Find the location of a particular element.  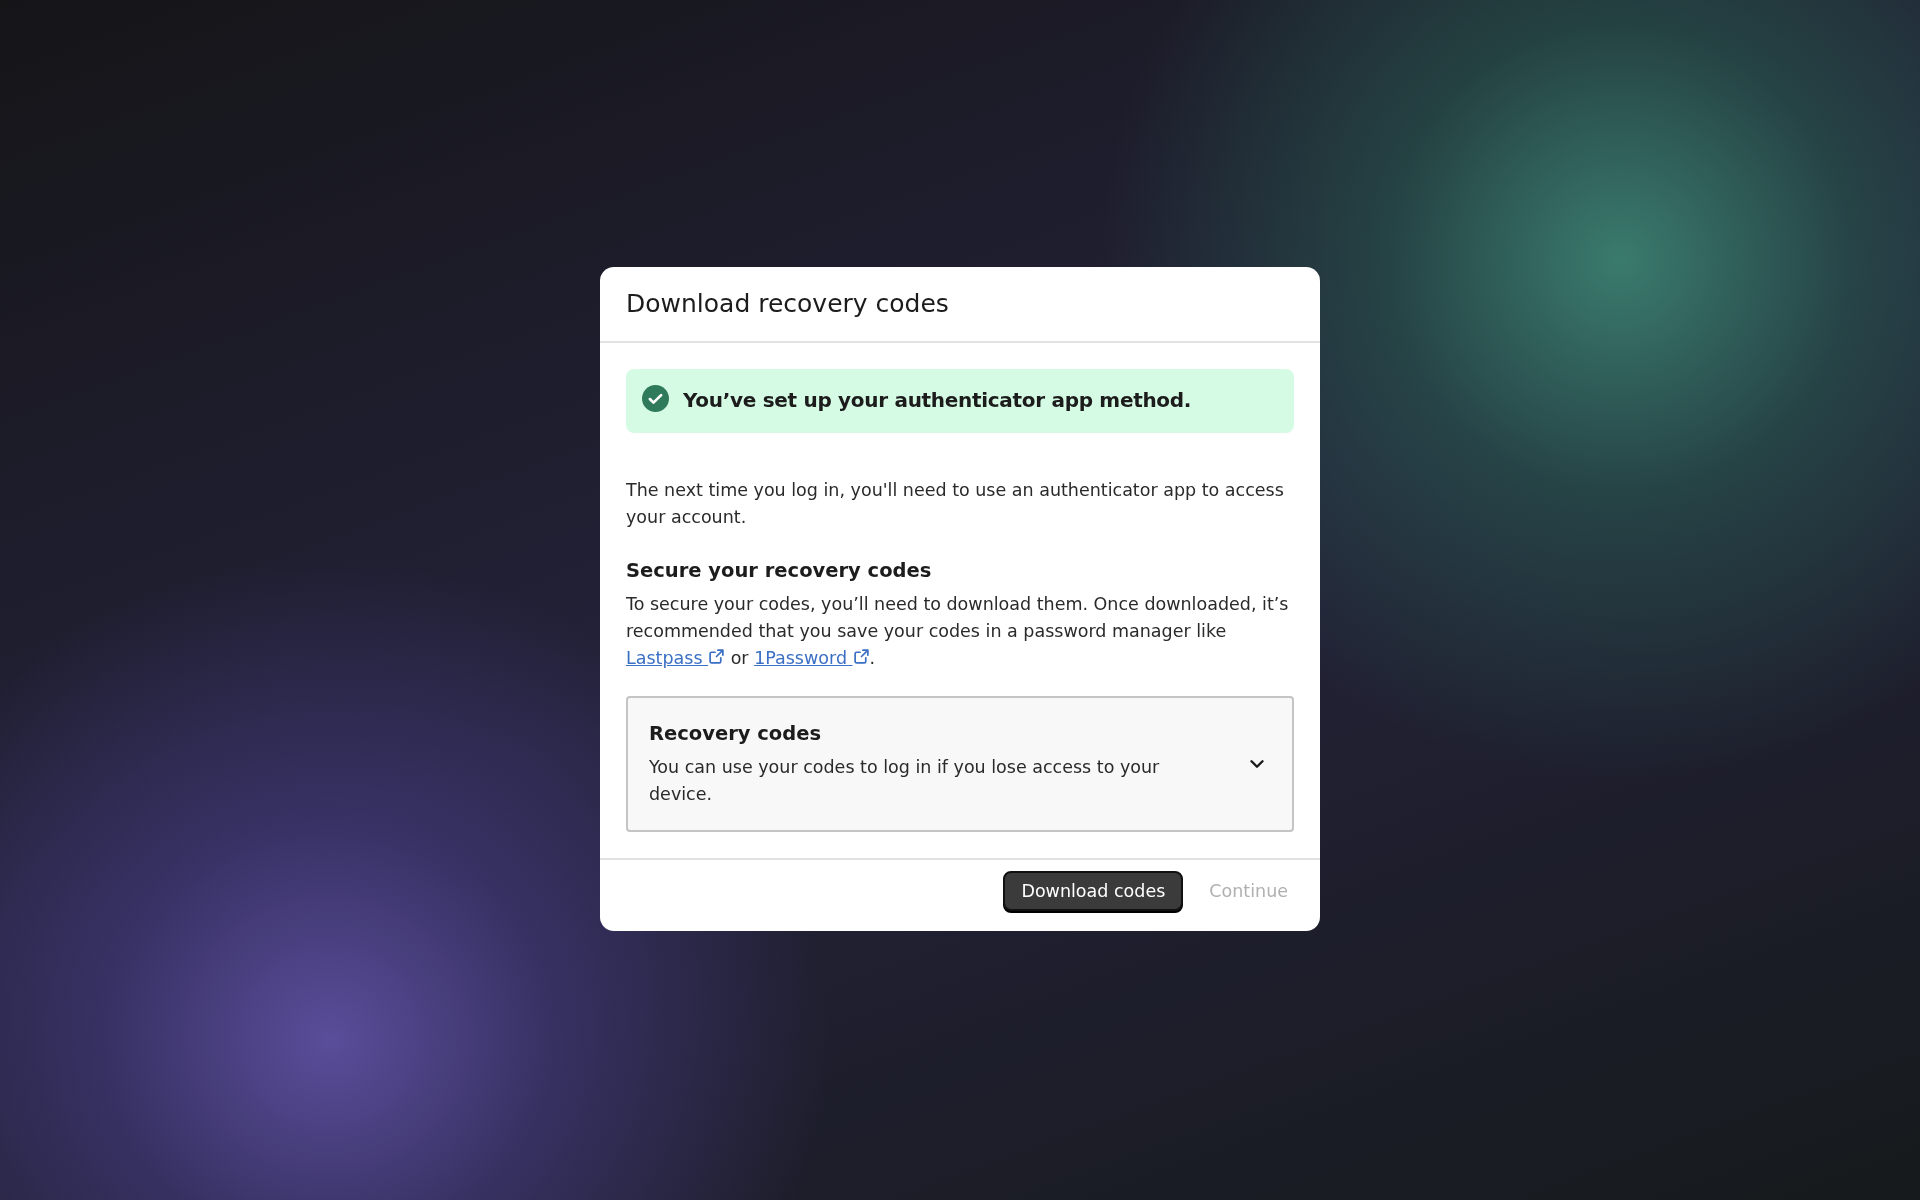

section-text: To secure your codes, you’ll need to download them. Once downloaded, it’s recommended that you save your codes in a password manager like Lastpass or 1Password . is located at coordinates (958, 631).